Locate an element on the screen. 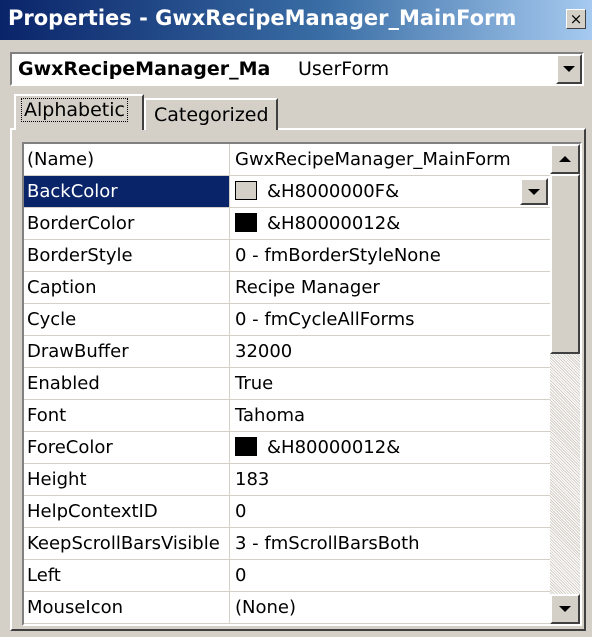  property-row: MouseIcon (None) is located at coordinates (287, 608).